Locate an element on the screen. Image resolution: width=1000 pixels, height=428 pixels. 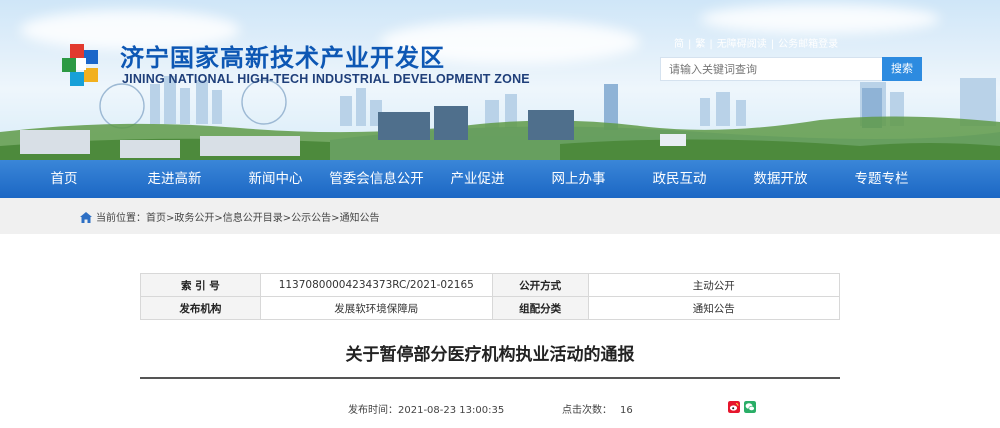
breadcrumb-public-notices: 公示公告 is located at coordinates (311, 218).